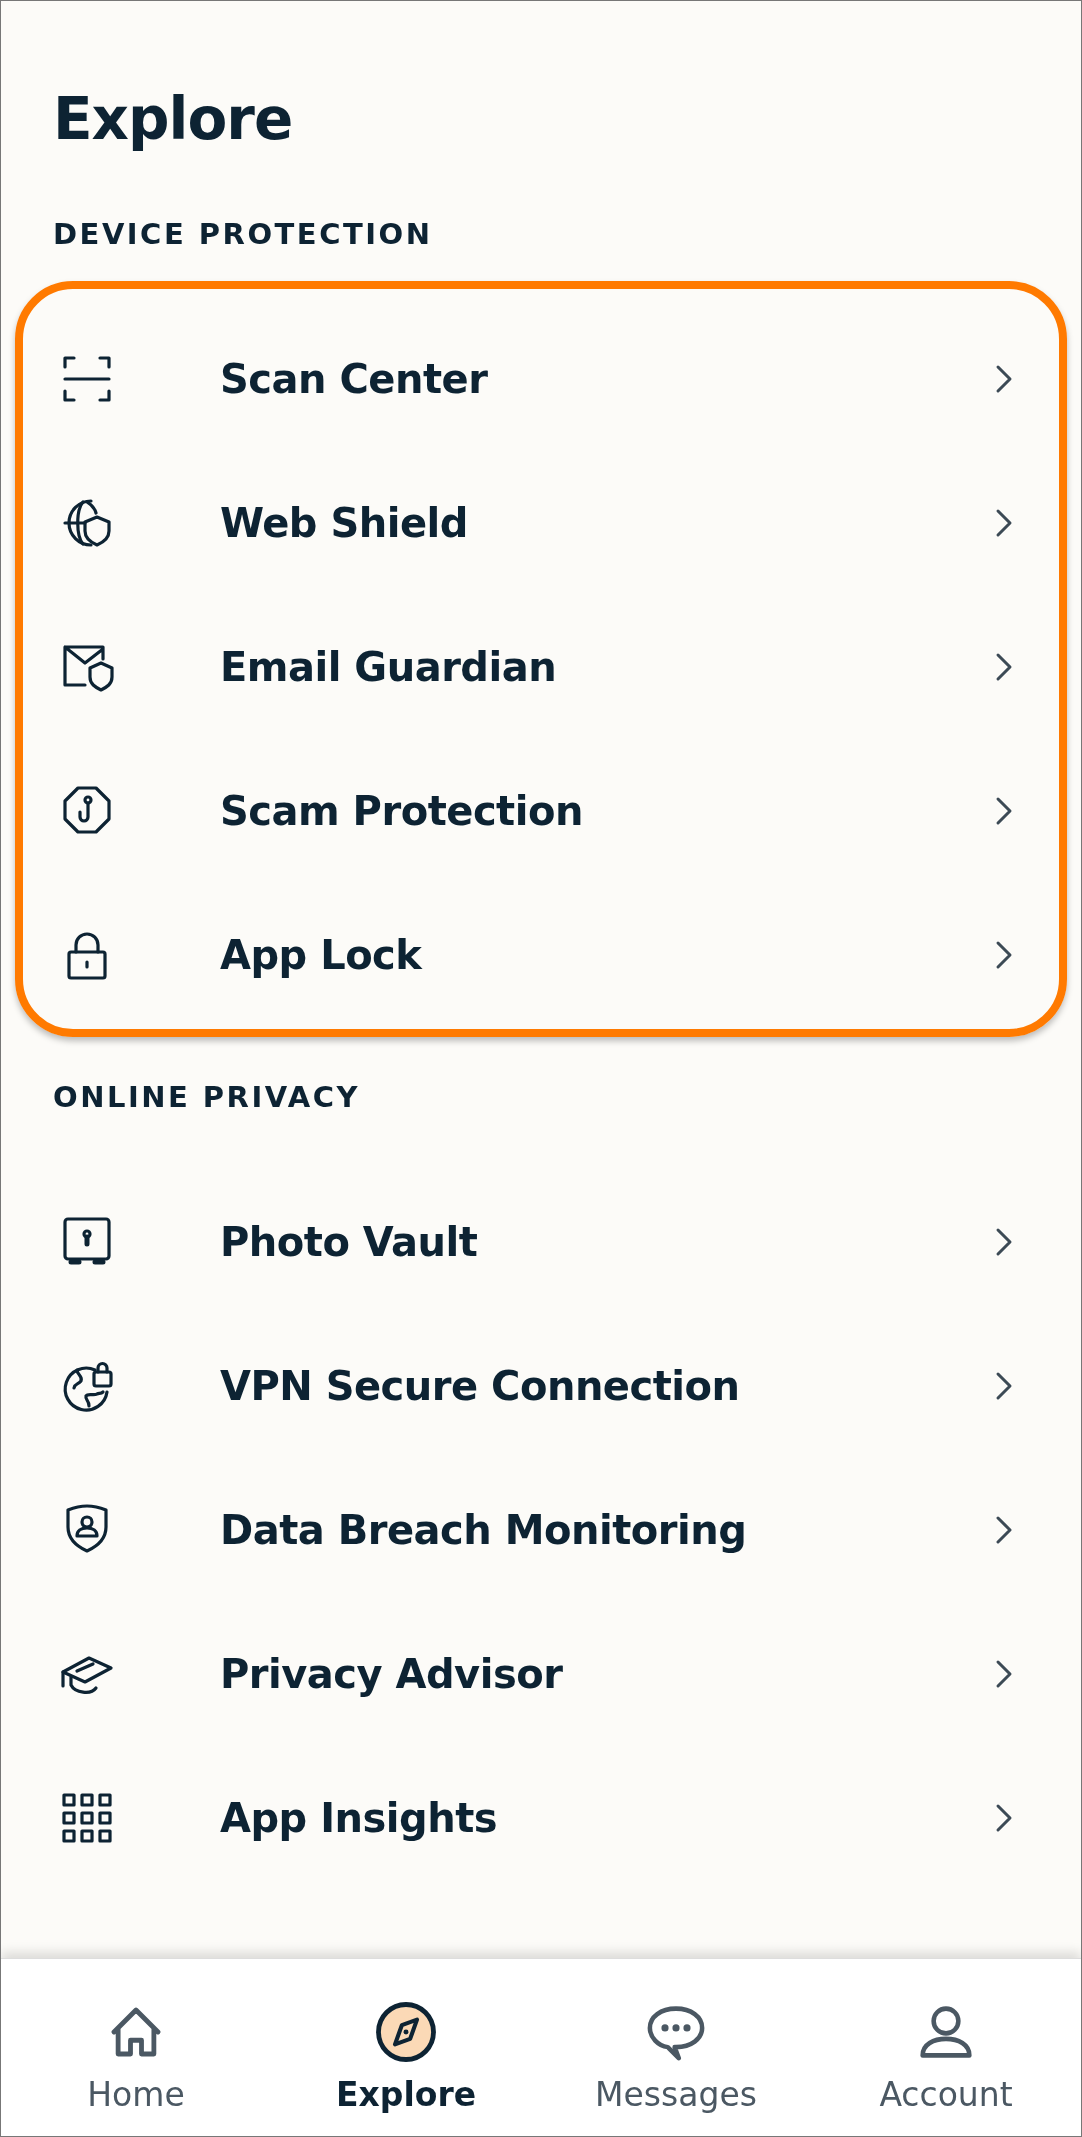 This screenshot has height=2137, width=1082. What do you see at coordinates (541, 811) in the screenshot?
I see `feature-item: Scam Protection` at bounding box center [541, 811].